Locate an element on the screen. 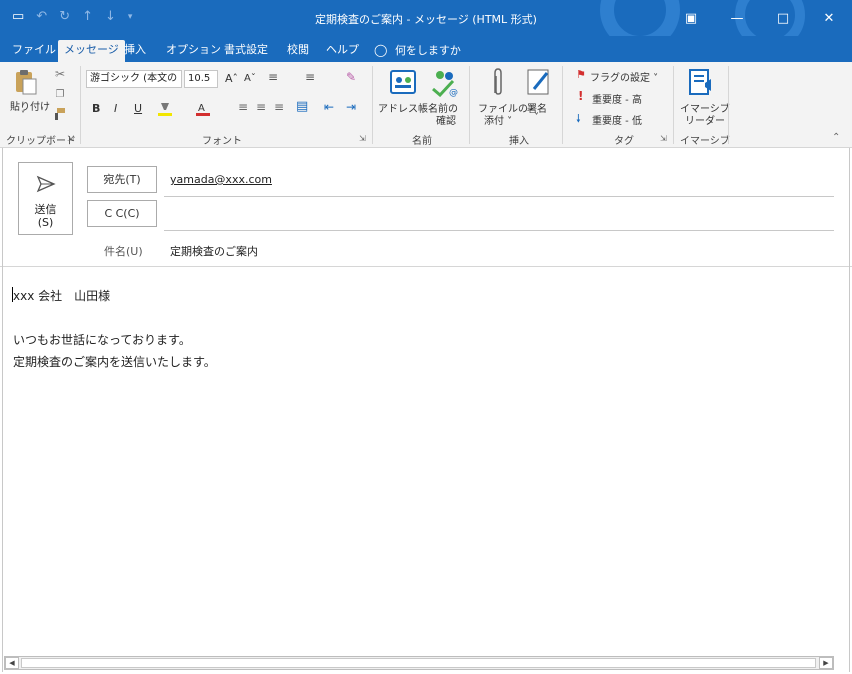 This screenshot has width=852, height=674. send-label-shortcut: (S) is located at coordinates (45, 222).